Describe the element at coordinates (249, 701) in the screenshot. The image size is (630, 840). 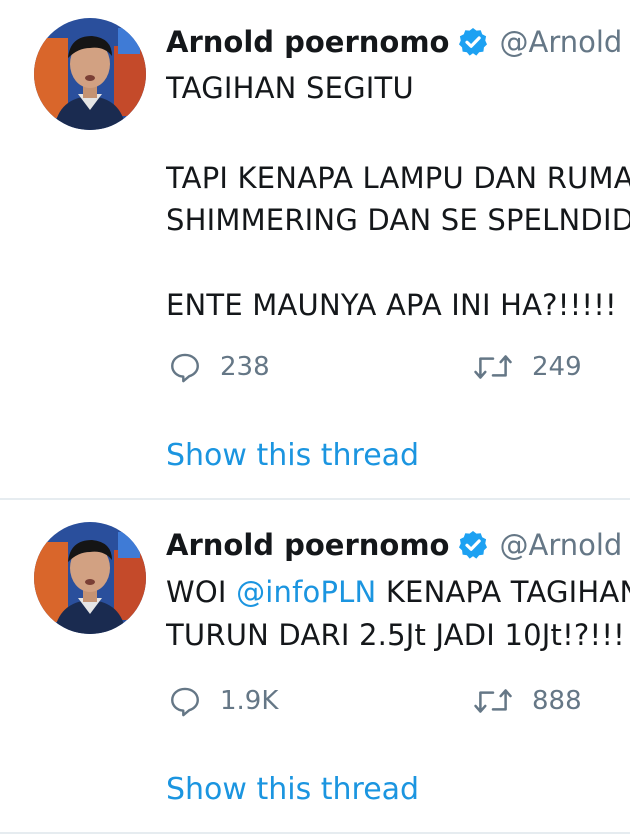
I see `reply-count: 1.9K` at that location.